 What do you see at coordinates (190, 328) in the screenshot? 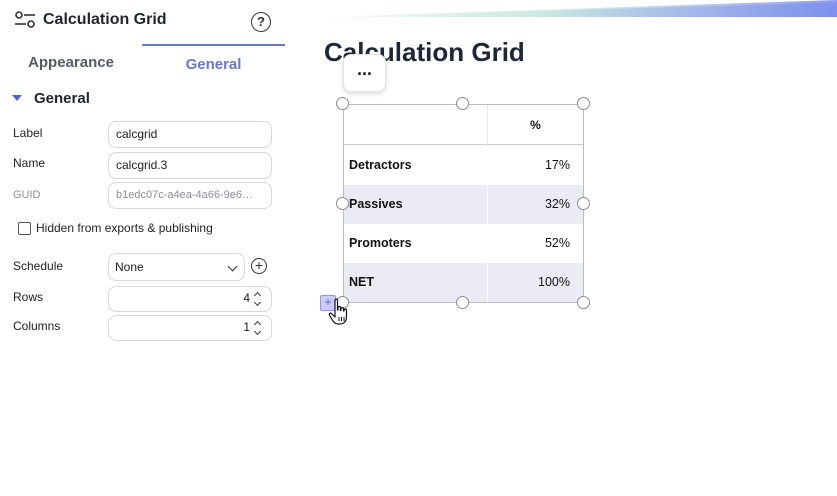
I see `columns-stepper: 1` at bounding box center [190, 328].